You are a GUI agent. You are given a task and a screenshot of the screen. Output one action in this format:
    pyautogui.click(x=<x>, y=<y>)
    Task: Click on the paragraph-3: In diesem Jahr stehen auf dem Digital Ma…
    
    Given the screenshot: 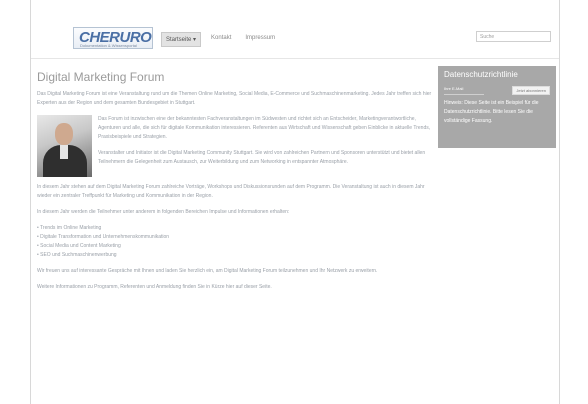 What is the action you would take?
    pyautogui.click(x=231, y=191)
    